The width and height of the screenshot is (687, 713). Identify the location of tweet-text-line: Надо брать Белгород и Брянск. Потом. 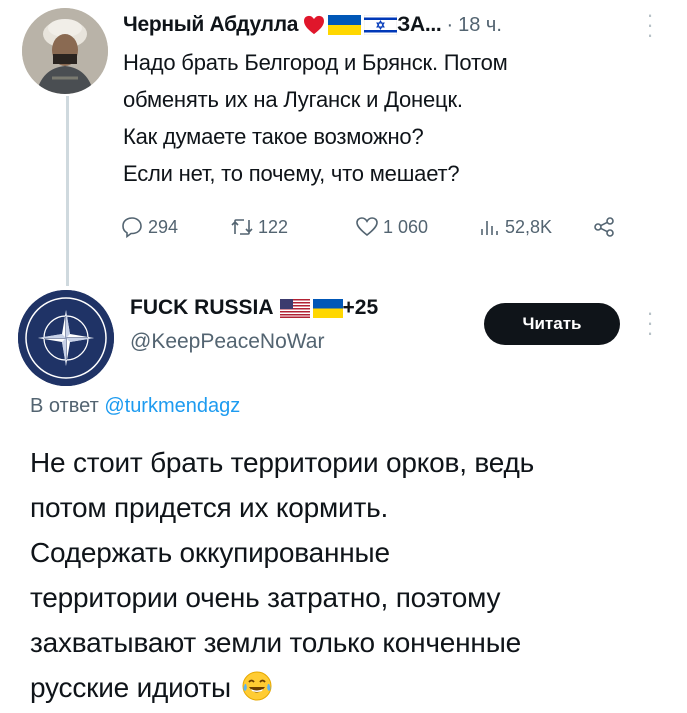
(315, 62).